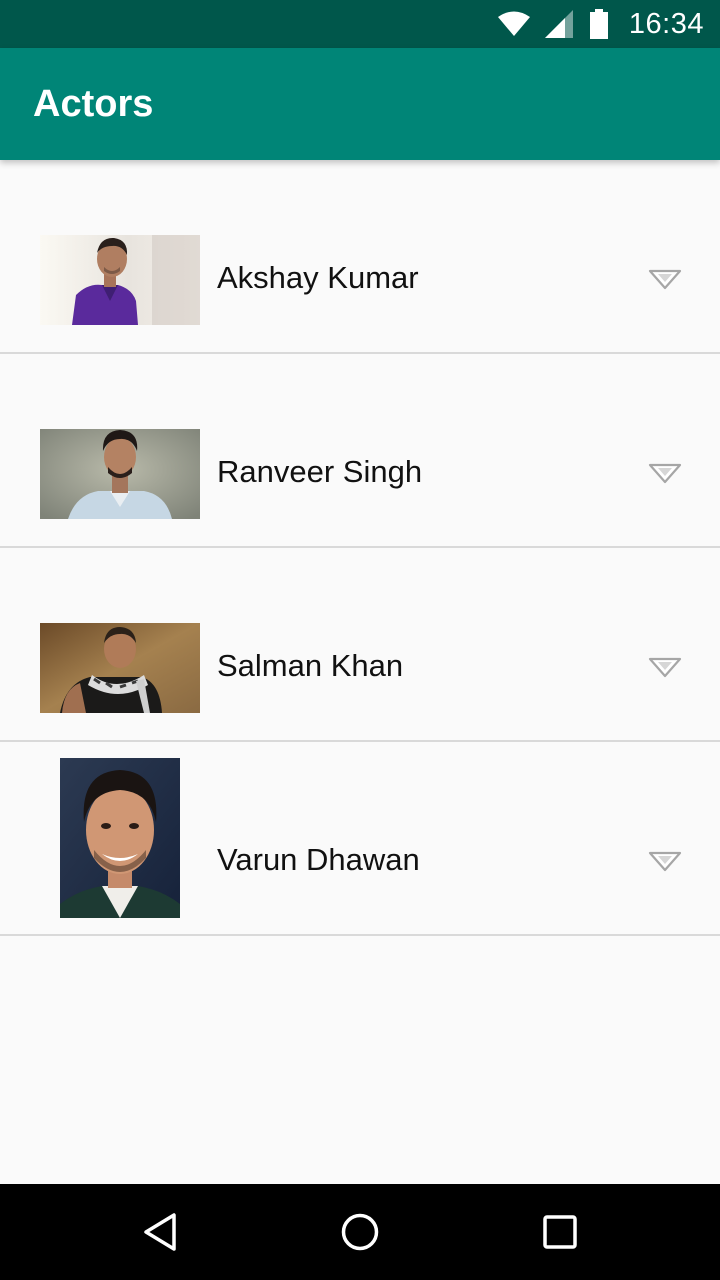 This screenshot has width=720, height=1280. Describe the element at coordinates (666, 23) in the screenshot. I see `status-time: 16:34` at that location.